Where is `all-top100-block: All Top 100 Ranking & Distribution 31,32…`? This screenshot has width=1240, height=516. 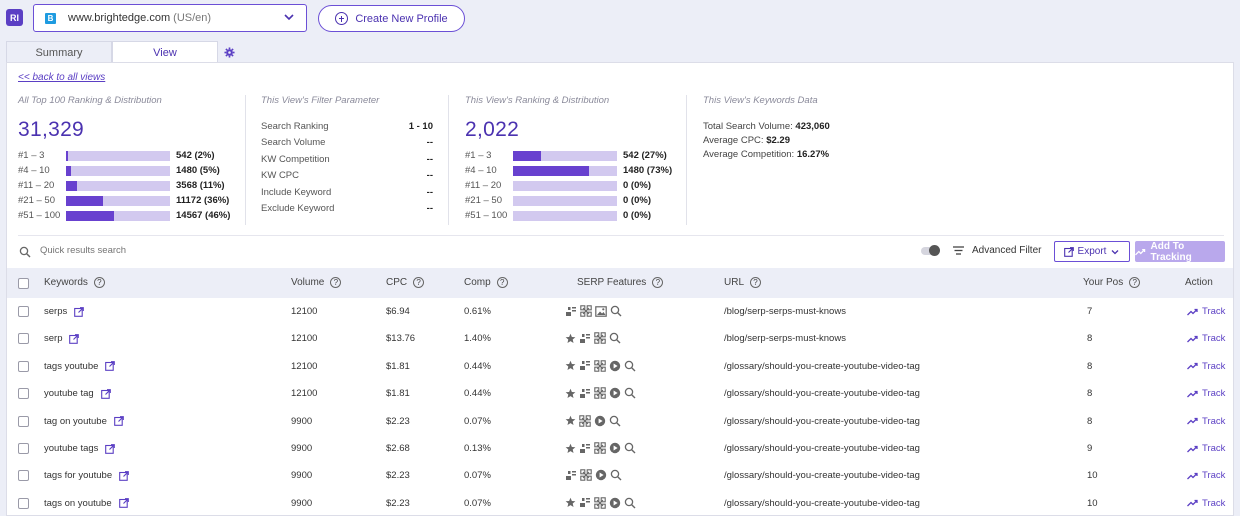
all-top100-block: All Top 100 Ranking & Distribution 31,32… is located at coordinates (124, 159).